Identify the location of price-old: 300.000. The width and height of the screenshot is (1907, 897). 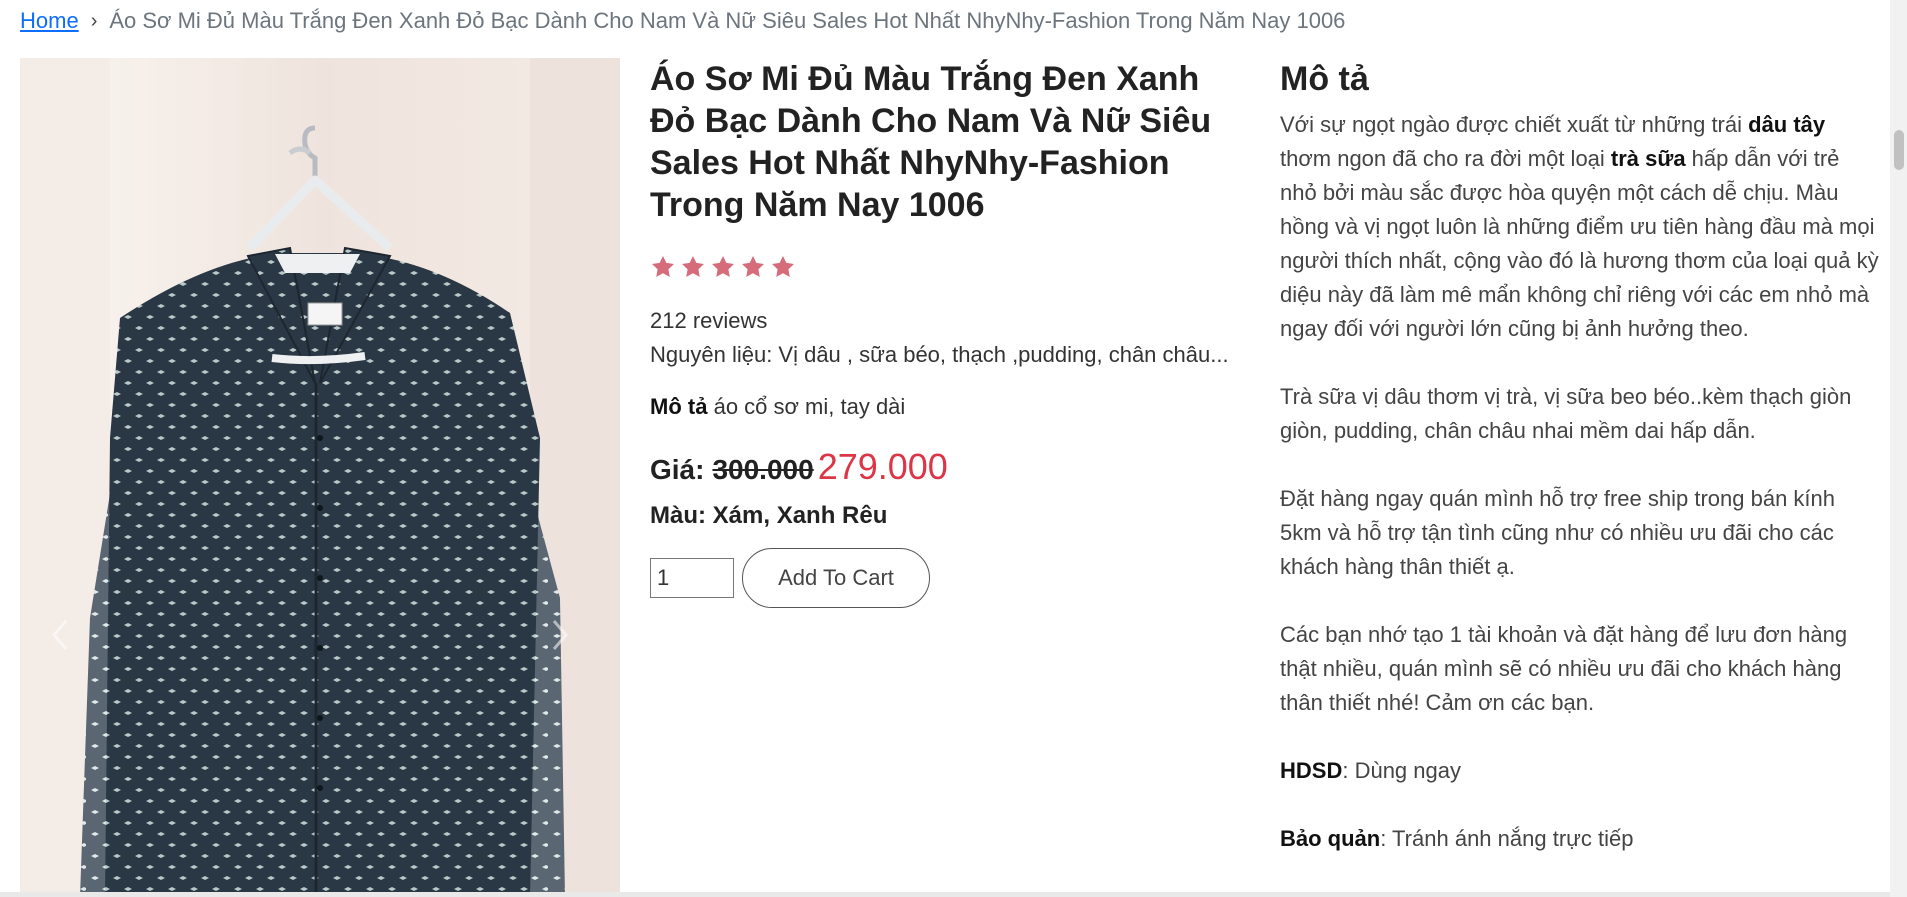
(763, 469).